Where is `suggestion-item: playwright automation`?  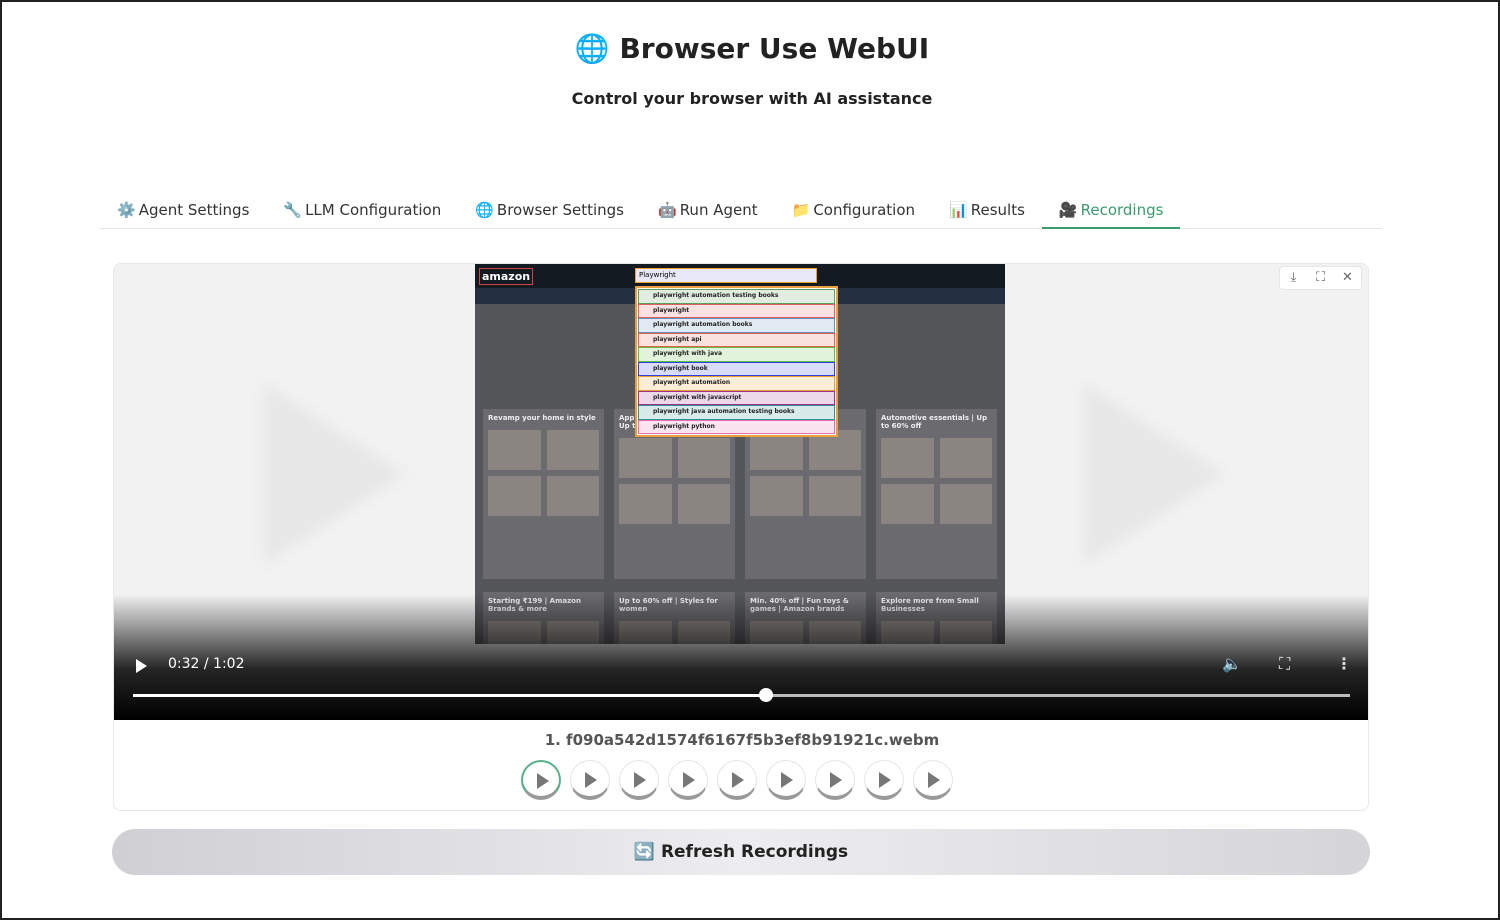 suggestion-item: playwright automation is located at coordinates (736, 383).